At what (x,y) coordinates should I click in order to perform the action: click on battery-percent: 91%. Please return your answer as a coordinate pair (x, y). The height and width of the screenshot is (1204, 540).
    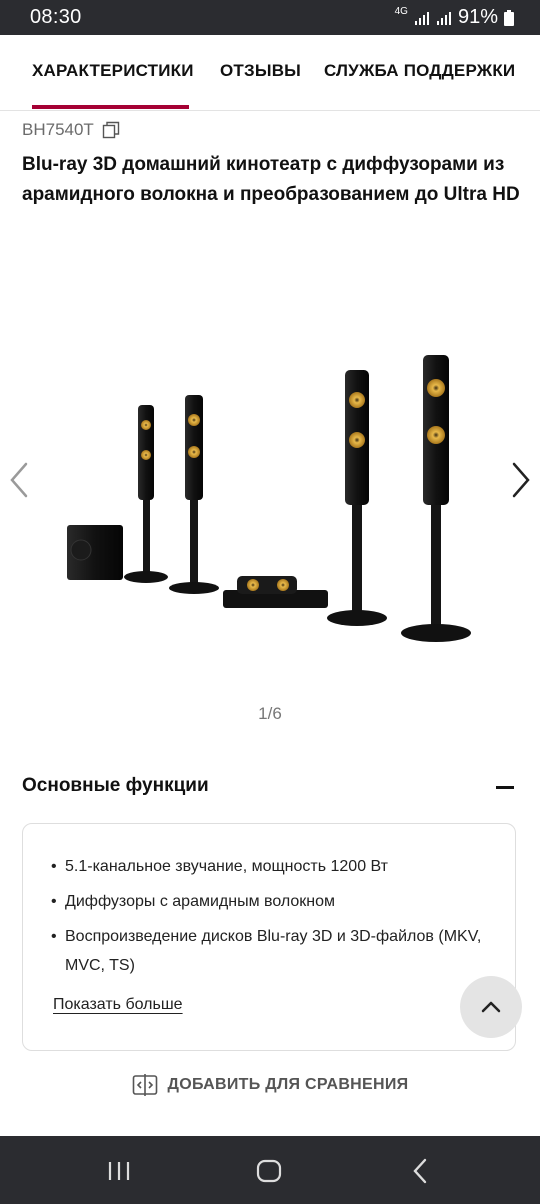
    Looking at the image, I should click on (477, 17).